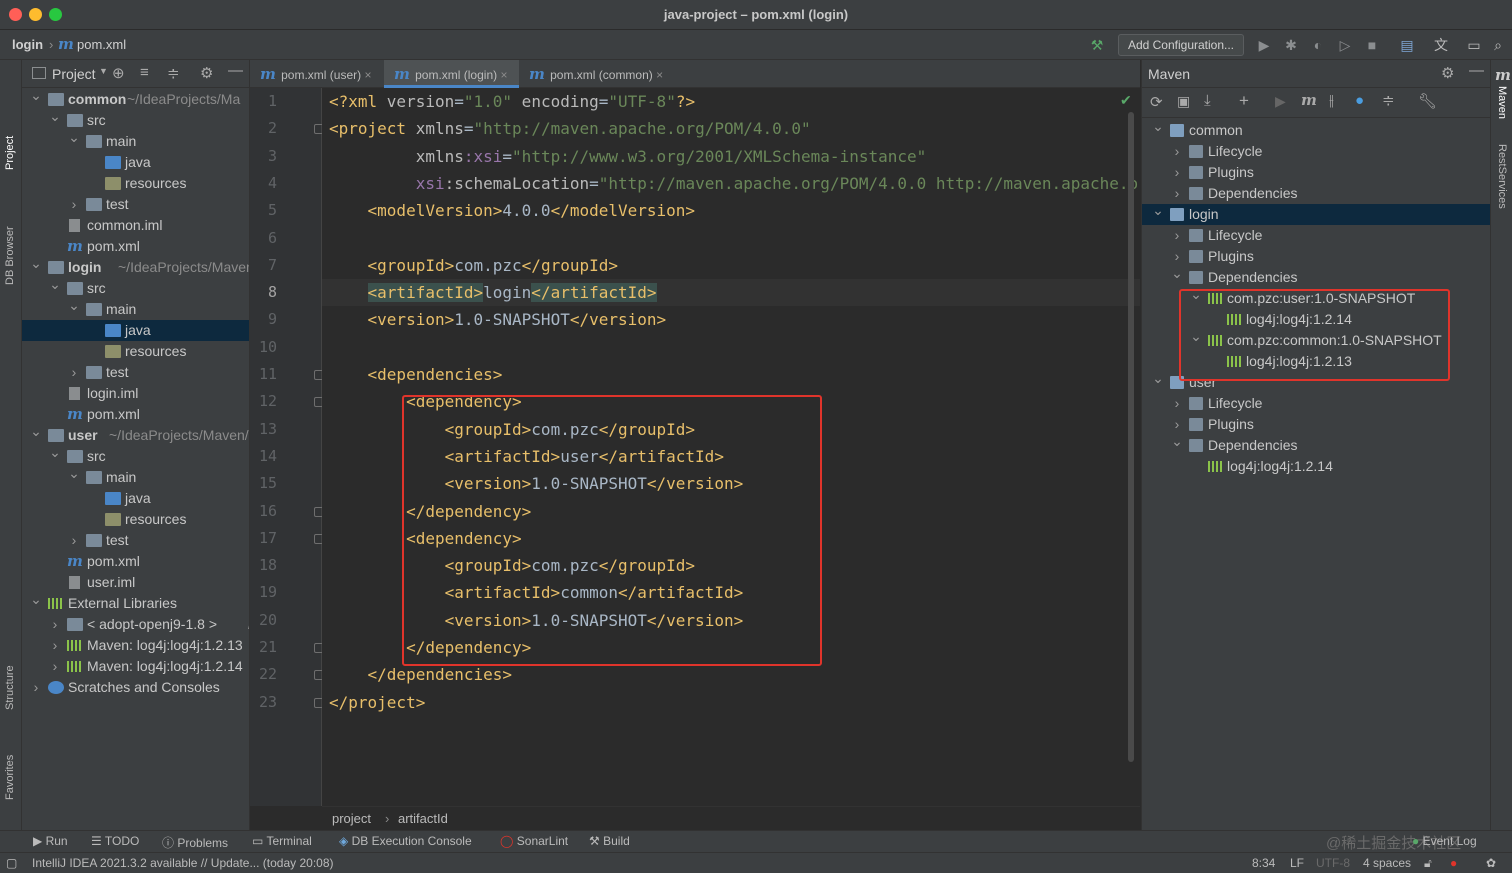 The image size is (1512, 873). I want to click on project-tree-item: › Maven: log4j:log4j:1.2.13, so click(135, 645).